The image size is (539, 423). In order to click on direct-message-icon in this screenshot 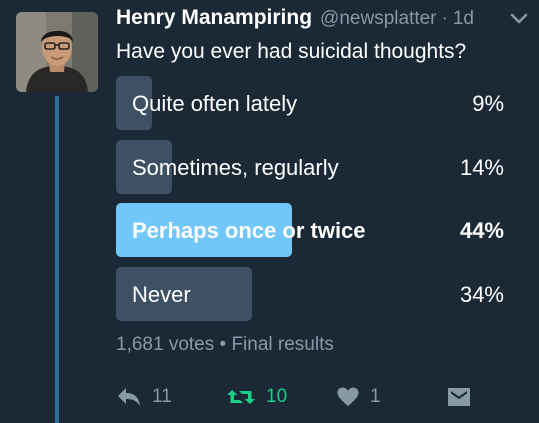, I will do `click(459, 397)`.